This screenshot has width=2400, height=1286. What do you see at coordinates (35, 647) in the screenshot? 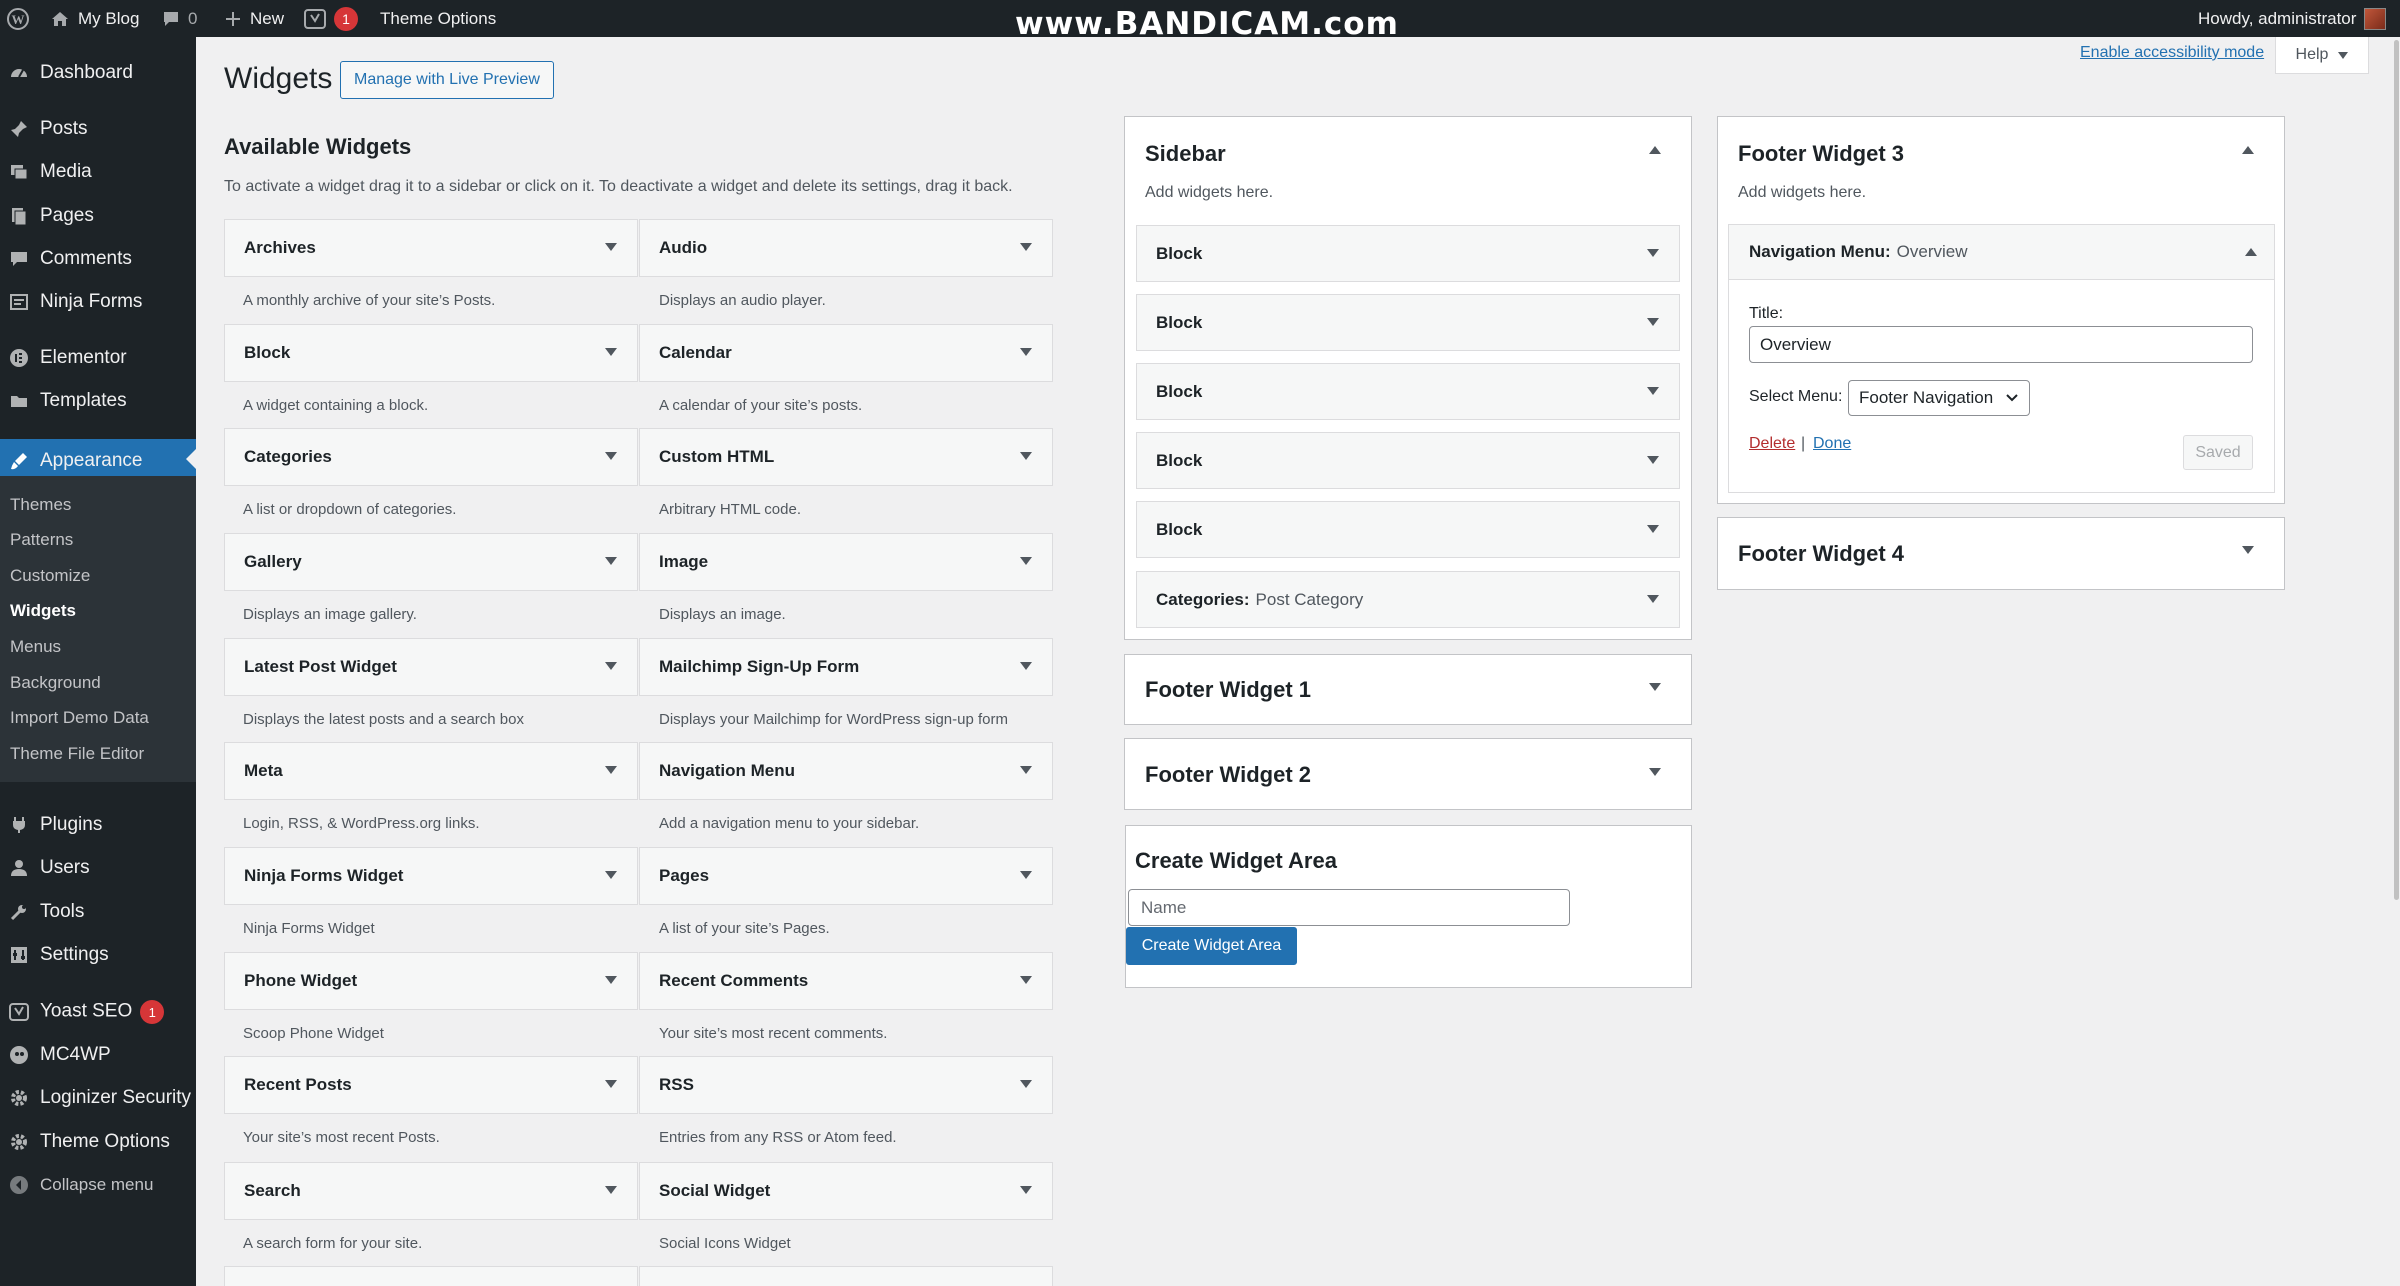
I see `submenu-menus: Menus` at bounding box center [35, 647].